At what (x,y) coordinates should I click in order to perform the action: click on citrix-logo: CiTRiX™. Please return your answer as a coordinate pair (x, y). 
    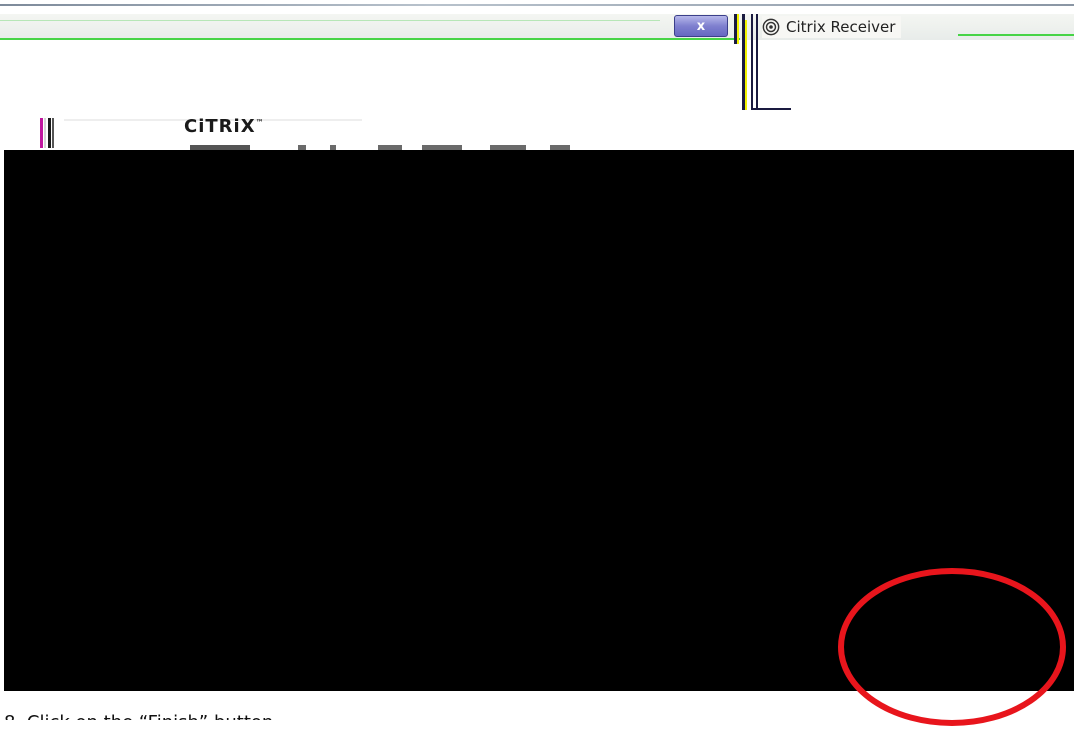
    Looking at the image, I should click on (224, 126).